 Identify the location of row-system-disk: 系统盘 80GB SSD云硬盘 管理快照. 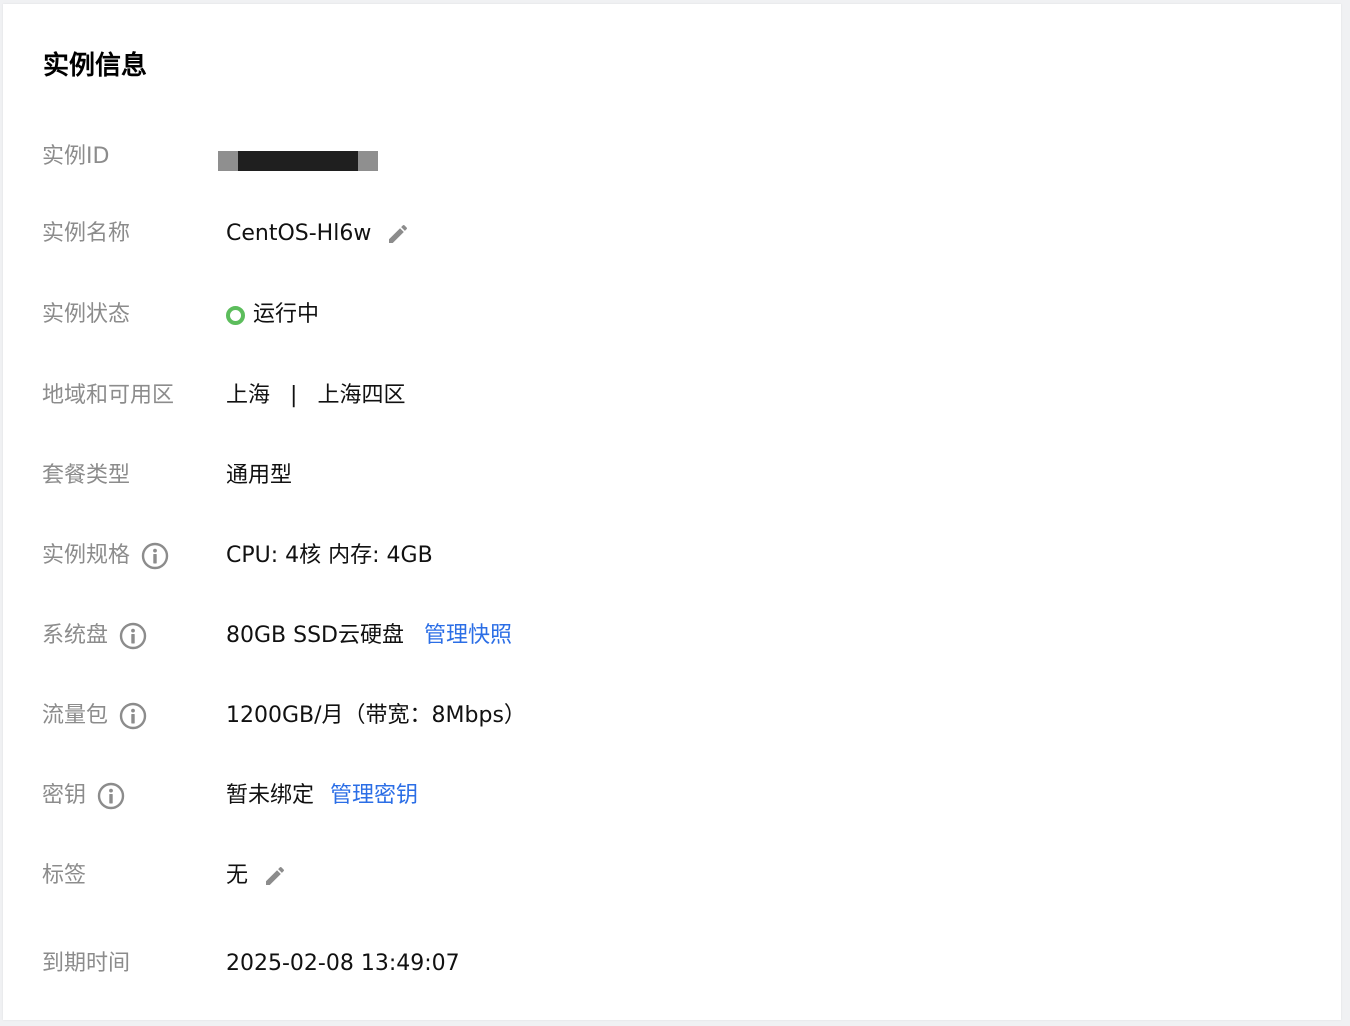
(672, 636).